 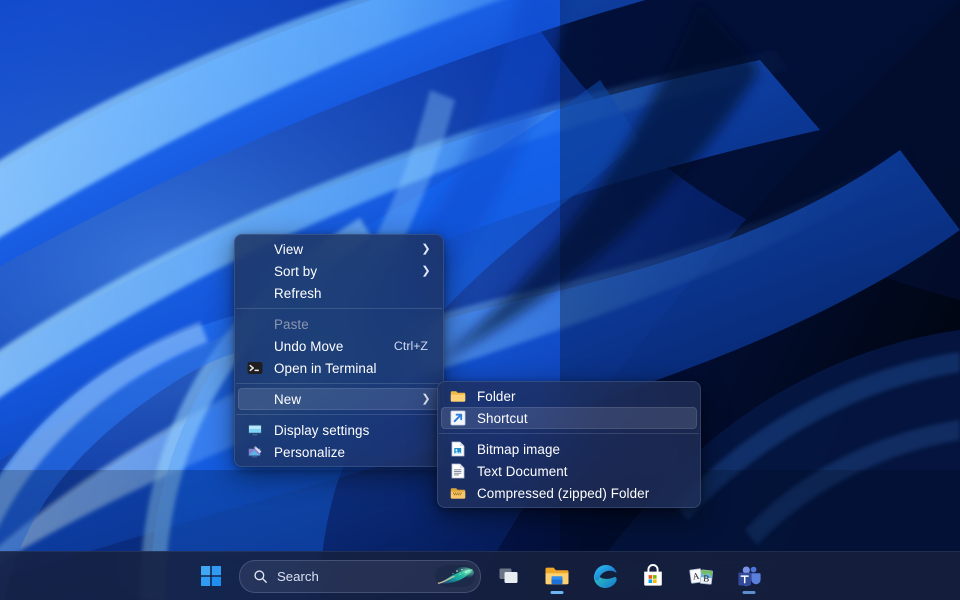 What do you see at coordinates (519, 449) in the screenshot?
I see `submenu-item-label: Bitmap image` at bounding box center [519, 449].